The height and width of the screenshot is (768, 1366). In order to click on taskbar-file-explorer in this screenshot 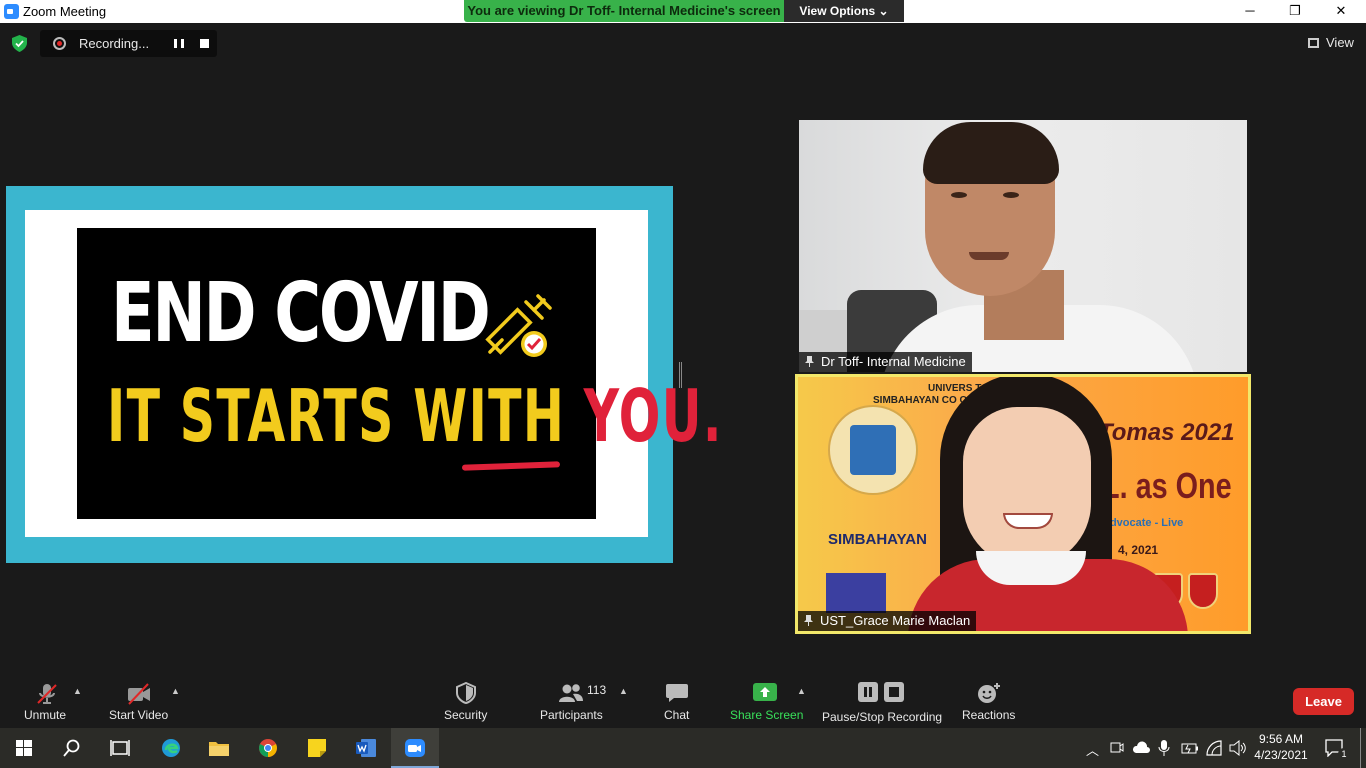, I will do `click(219, 748)`.